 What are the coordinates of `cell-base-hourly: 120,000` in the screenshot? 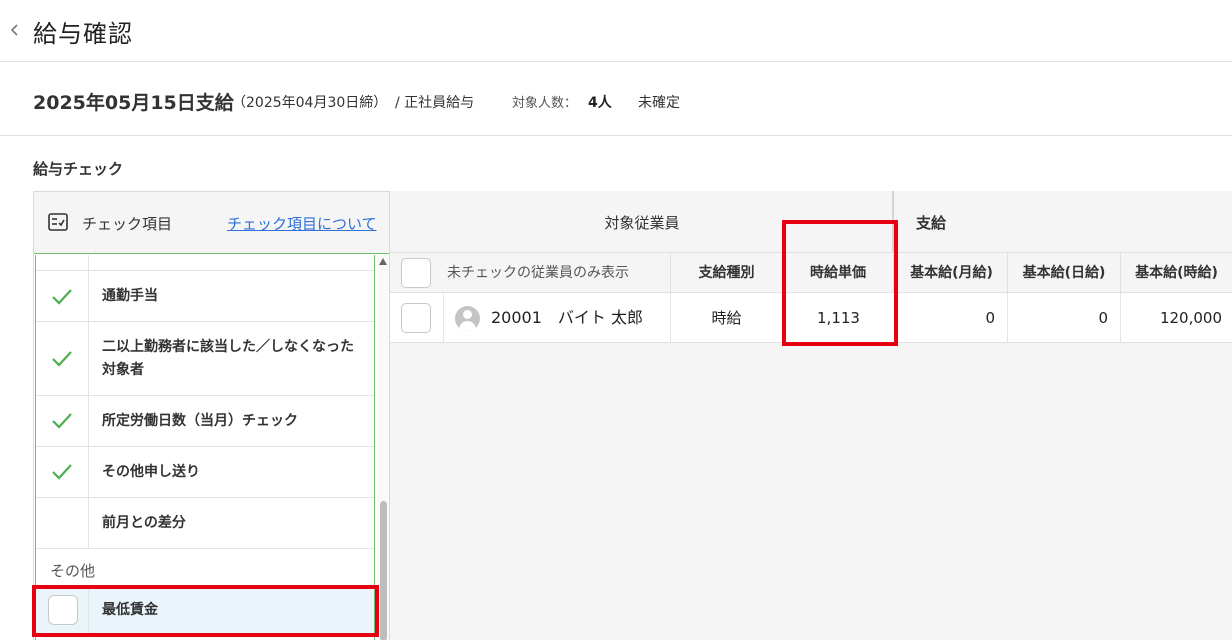 It's located at (1190, 318).